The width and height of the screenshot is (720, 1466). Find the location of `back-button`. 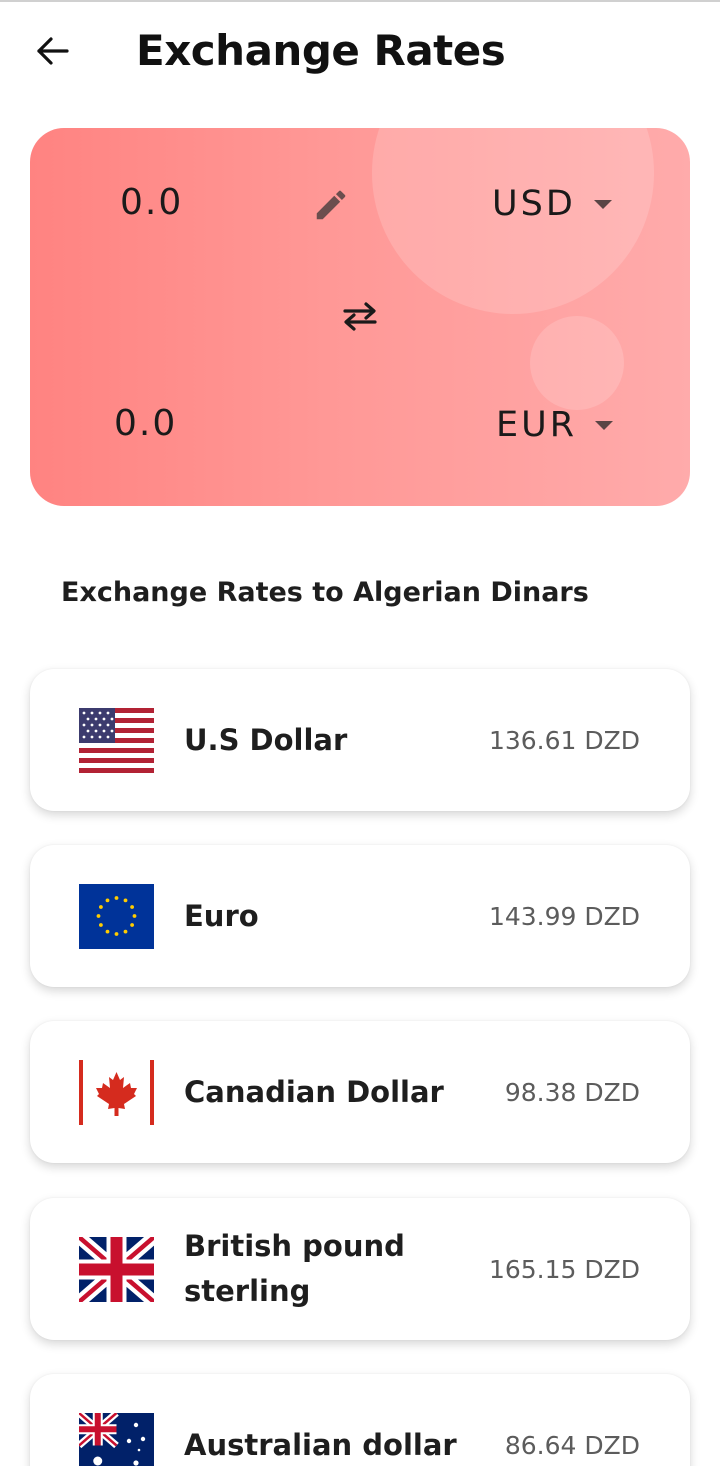

back-button is located at coordinates (53, 53).